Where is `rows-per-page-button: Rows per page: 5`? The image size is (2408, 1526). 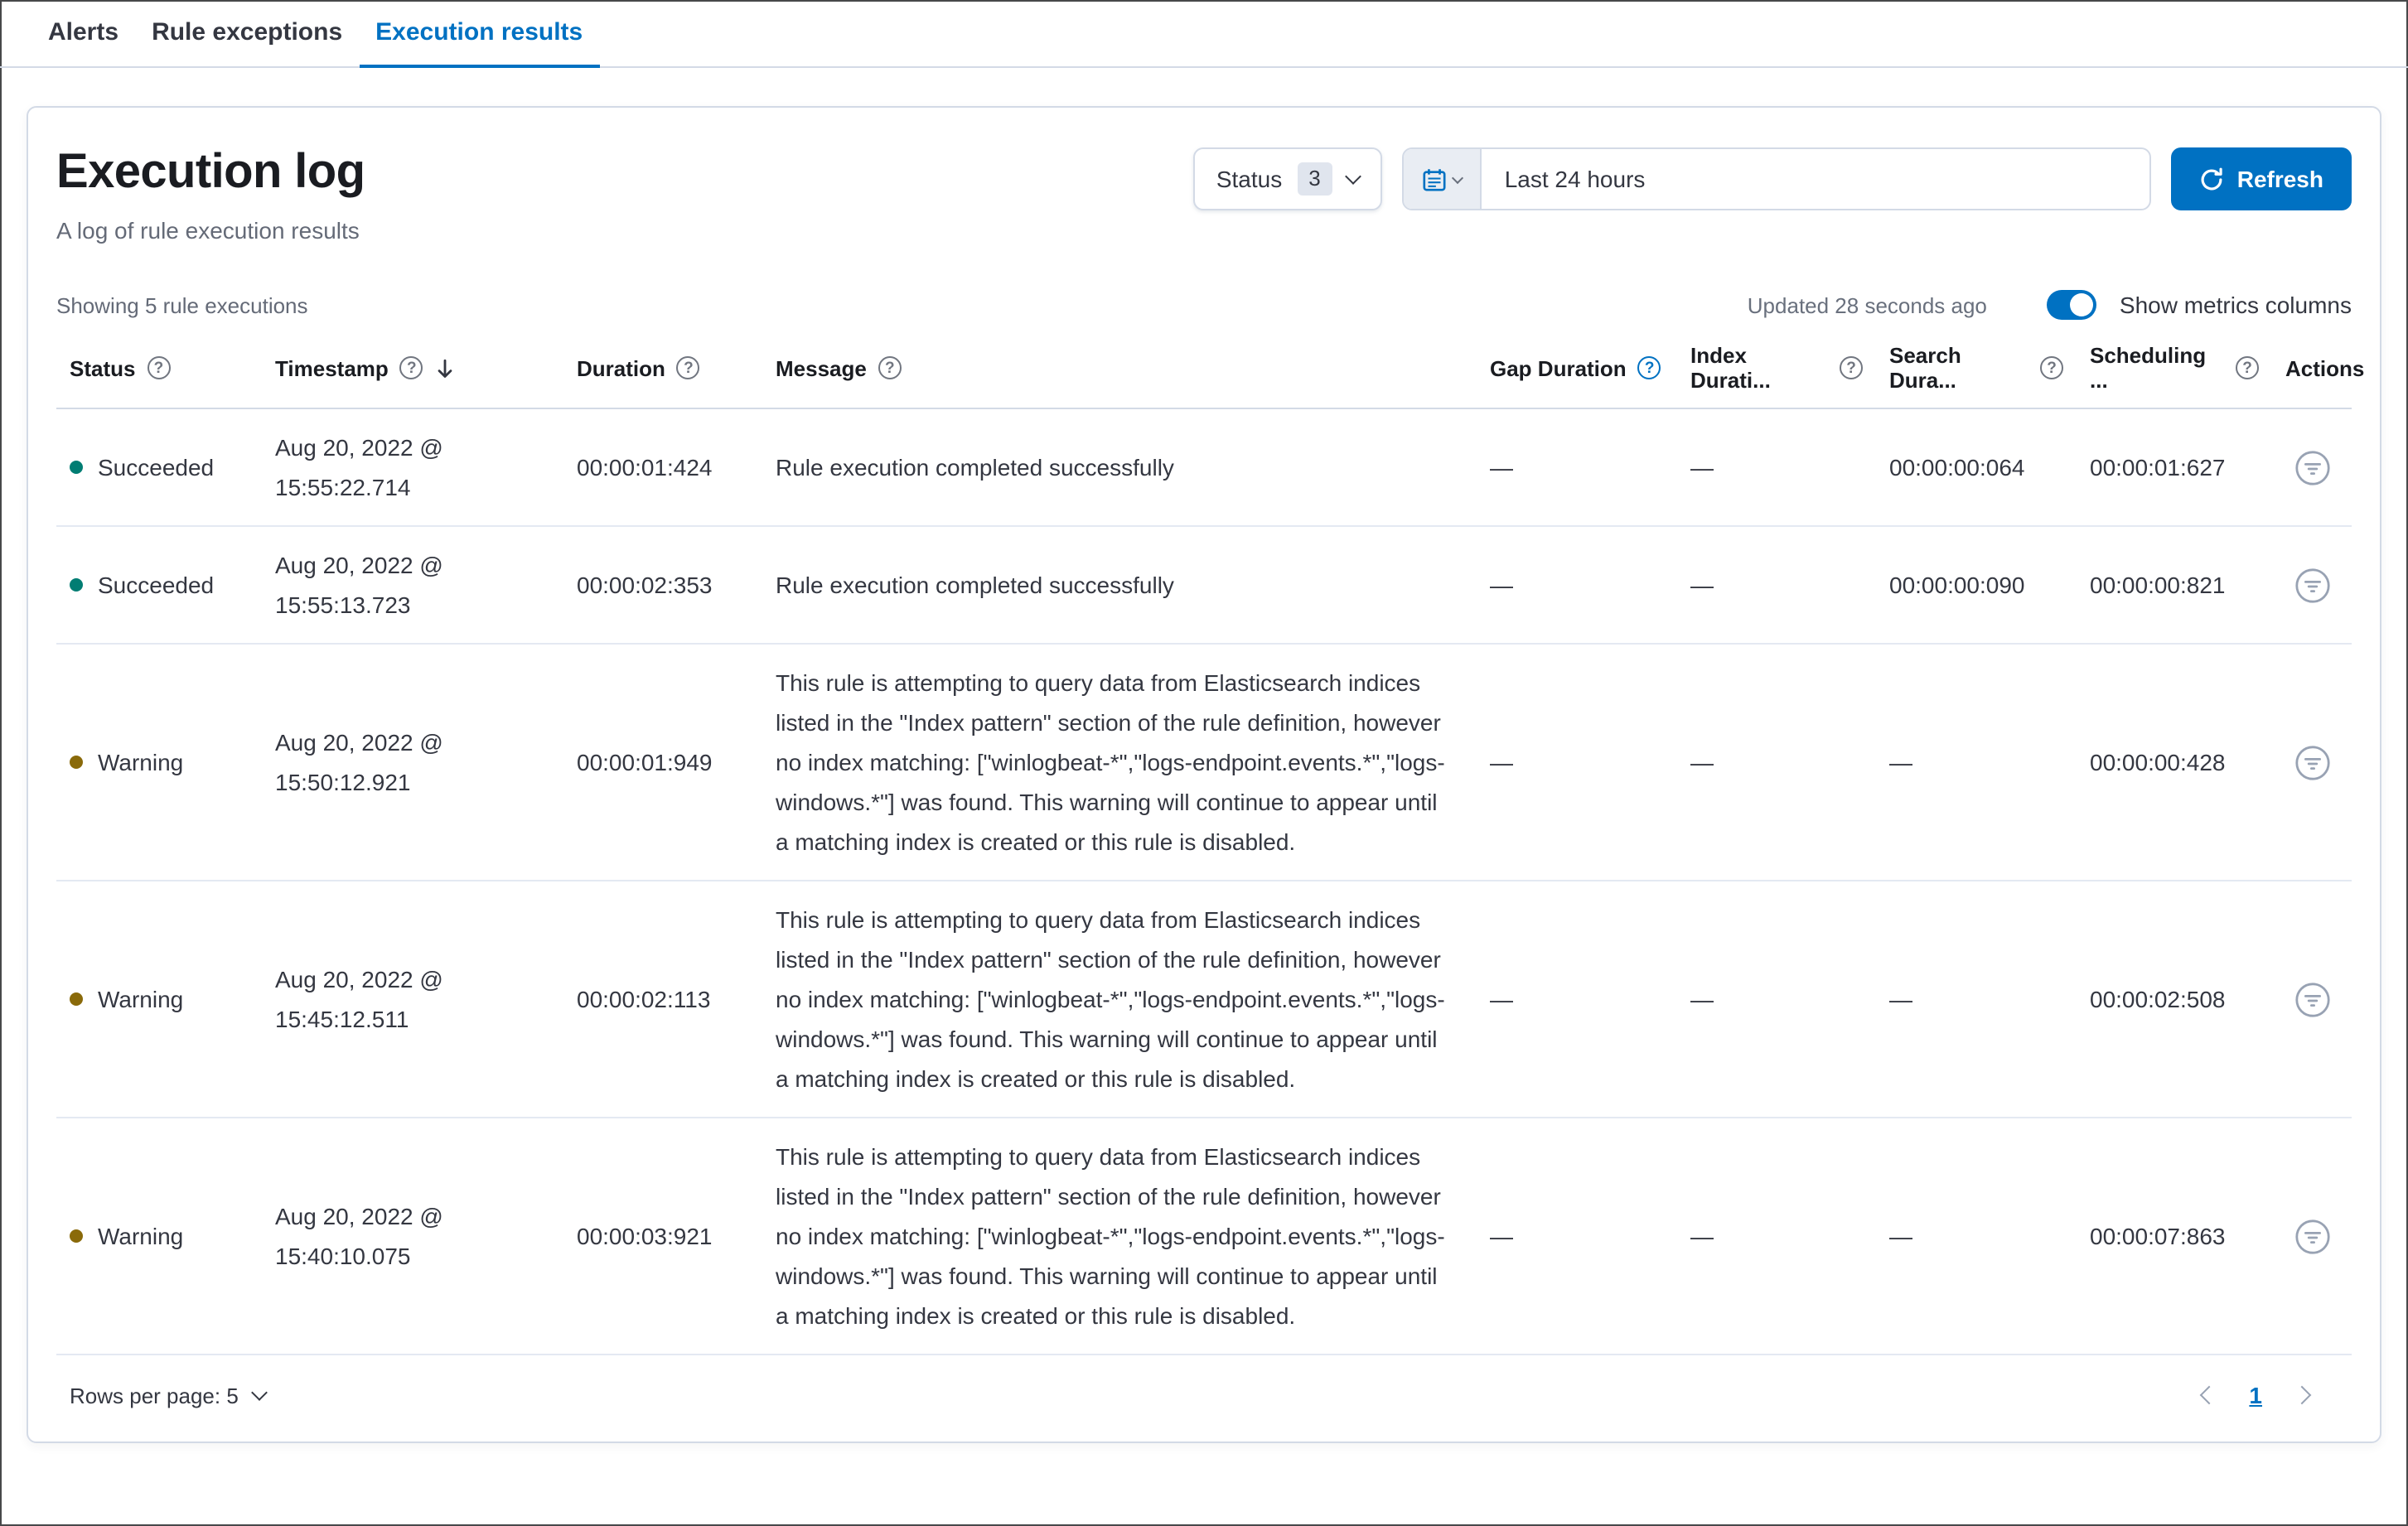
rows-per-page-button: Rows per page: 5 is located at coordinates (169, 1395).